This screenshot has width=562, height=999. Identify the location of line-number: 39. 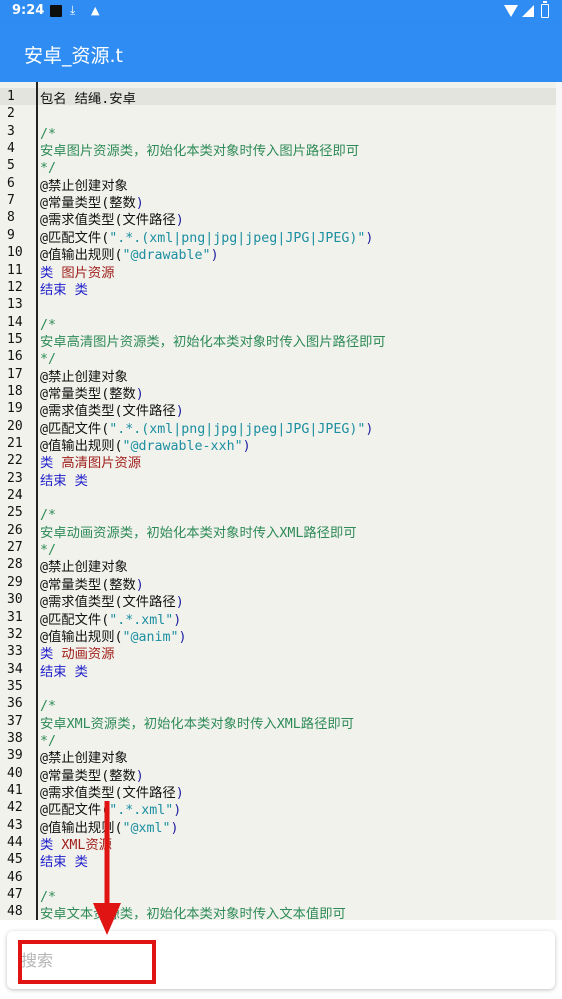
(15, 756).